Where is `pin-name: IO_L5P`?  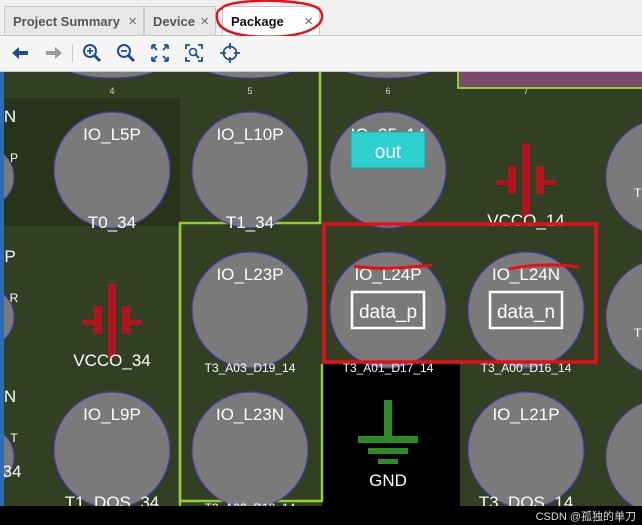
pin-name: IO_L5P is located at coordinates (112, 134).